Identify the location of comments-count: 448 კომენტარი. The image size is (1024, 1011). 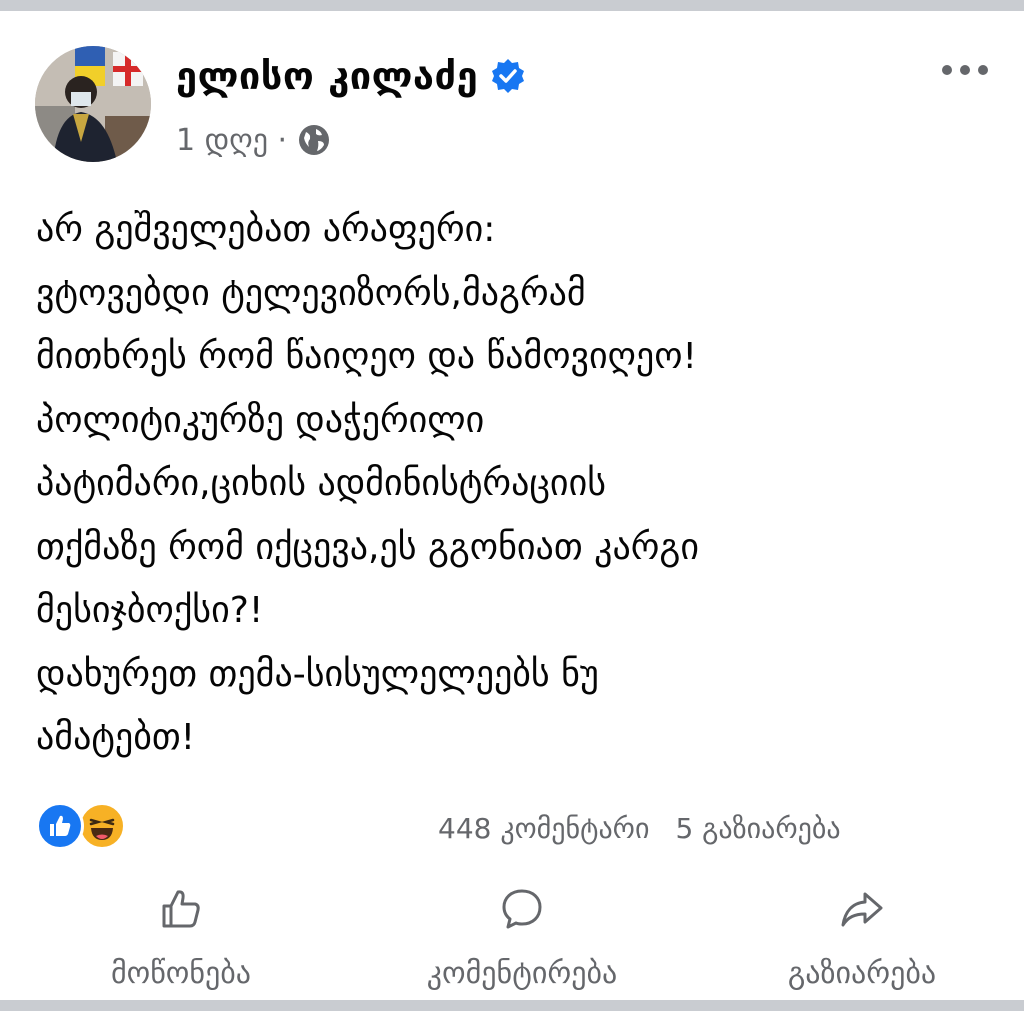
(543, 828).